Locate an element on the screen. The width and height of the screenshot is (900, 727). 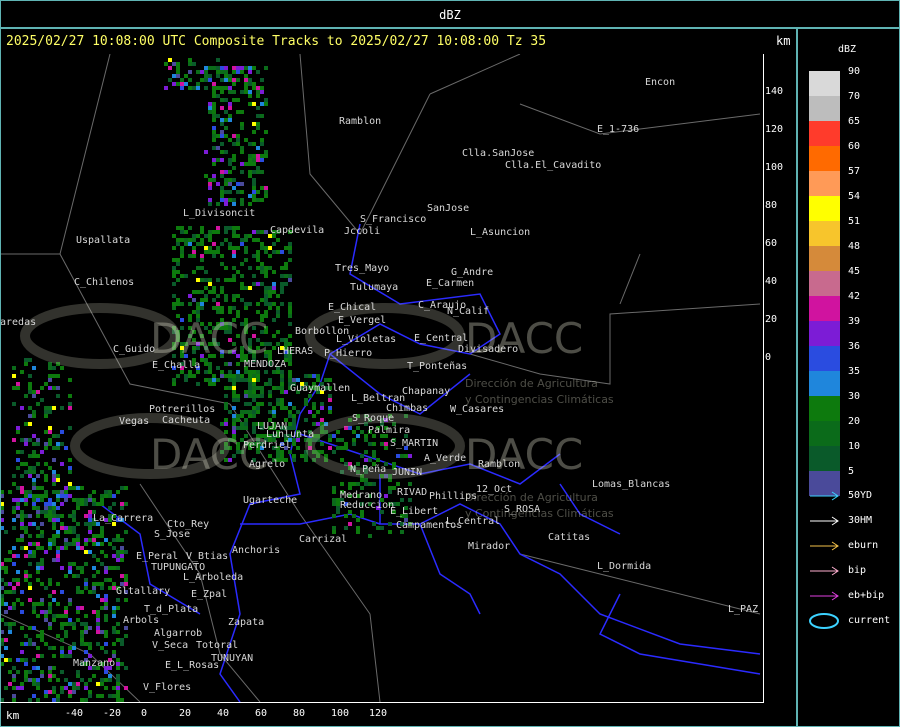
legend-track-label: current is located at coordinates (869, 620).